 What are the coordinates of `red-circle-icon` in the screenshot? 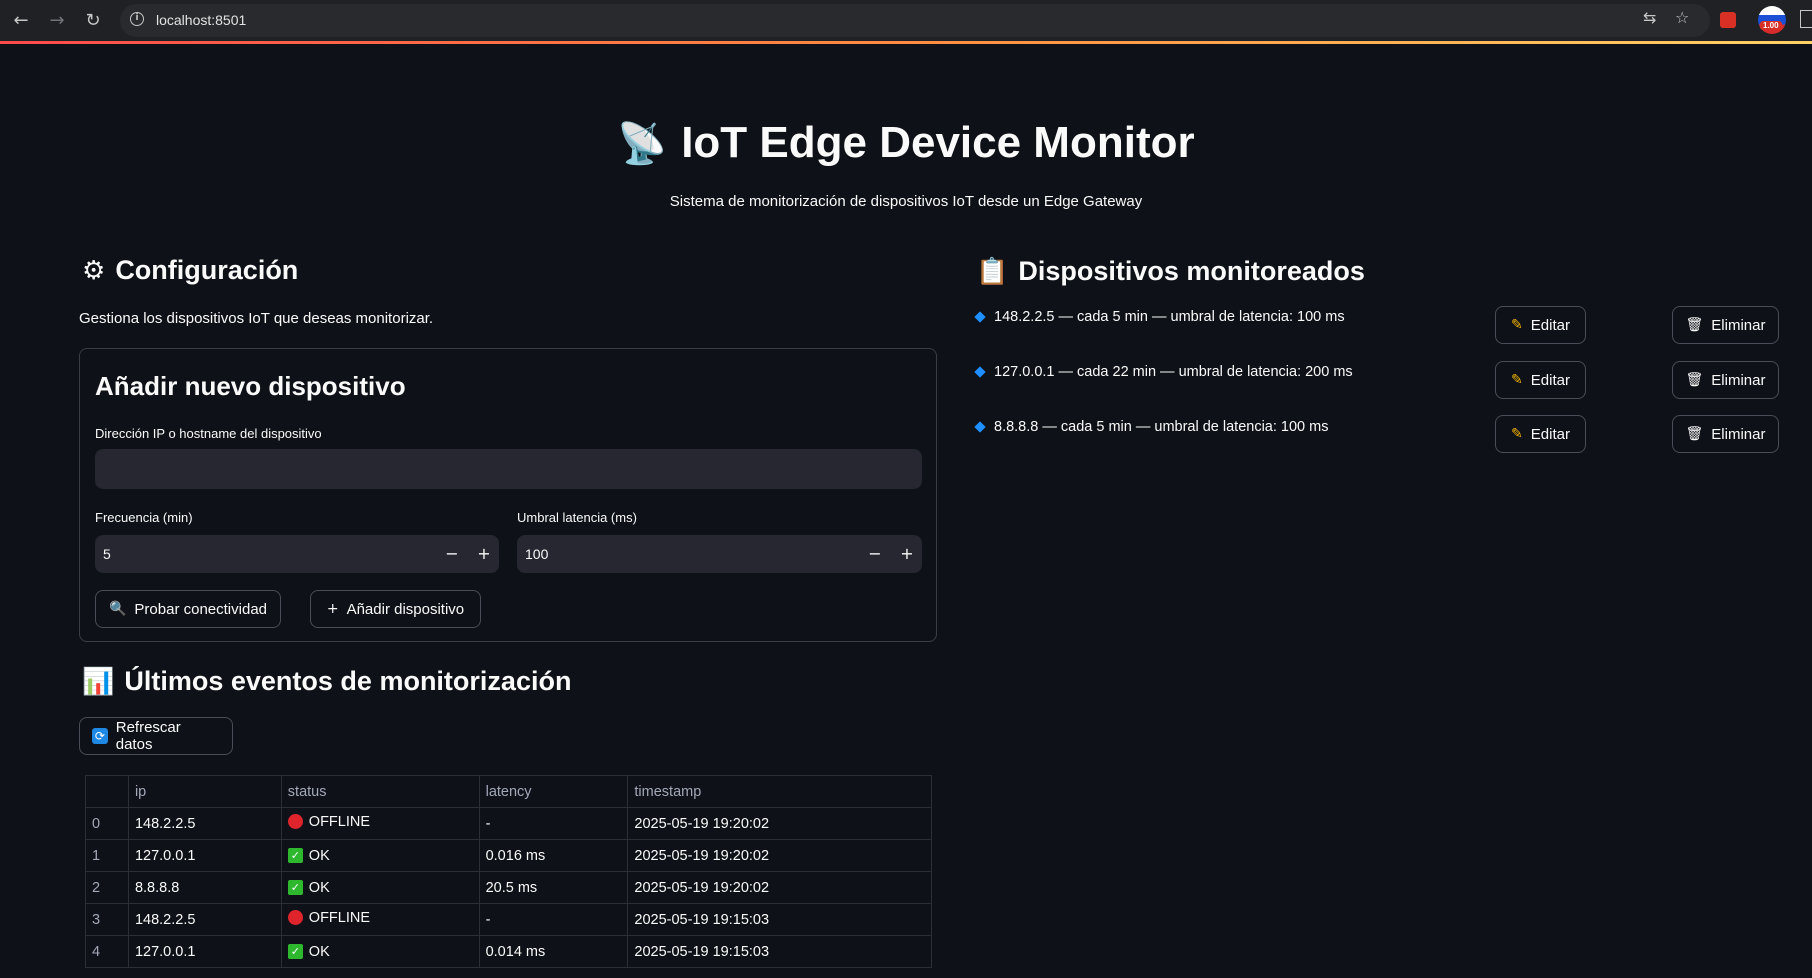 It's located at (295, 822).